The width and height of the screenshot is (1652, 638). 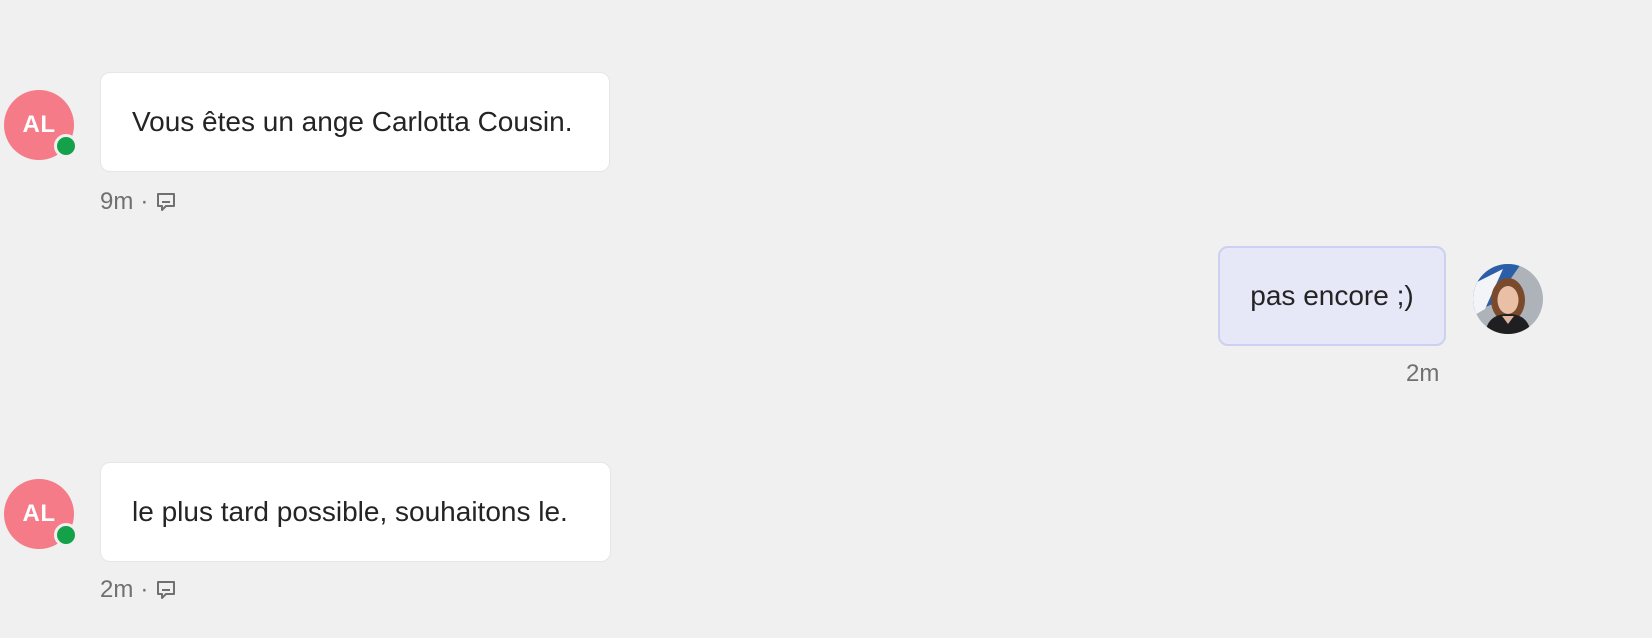 I want to click on message-timestamp: 9m, so click(x=117, y=201).